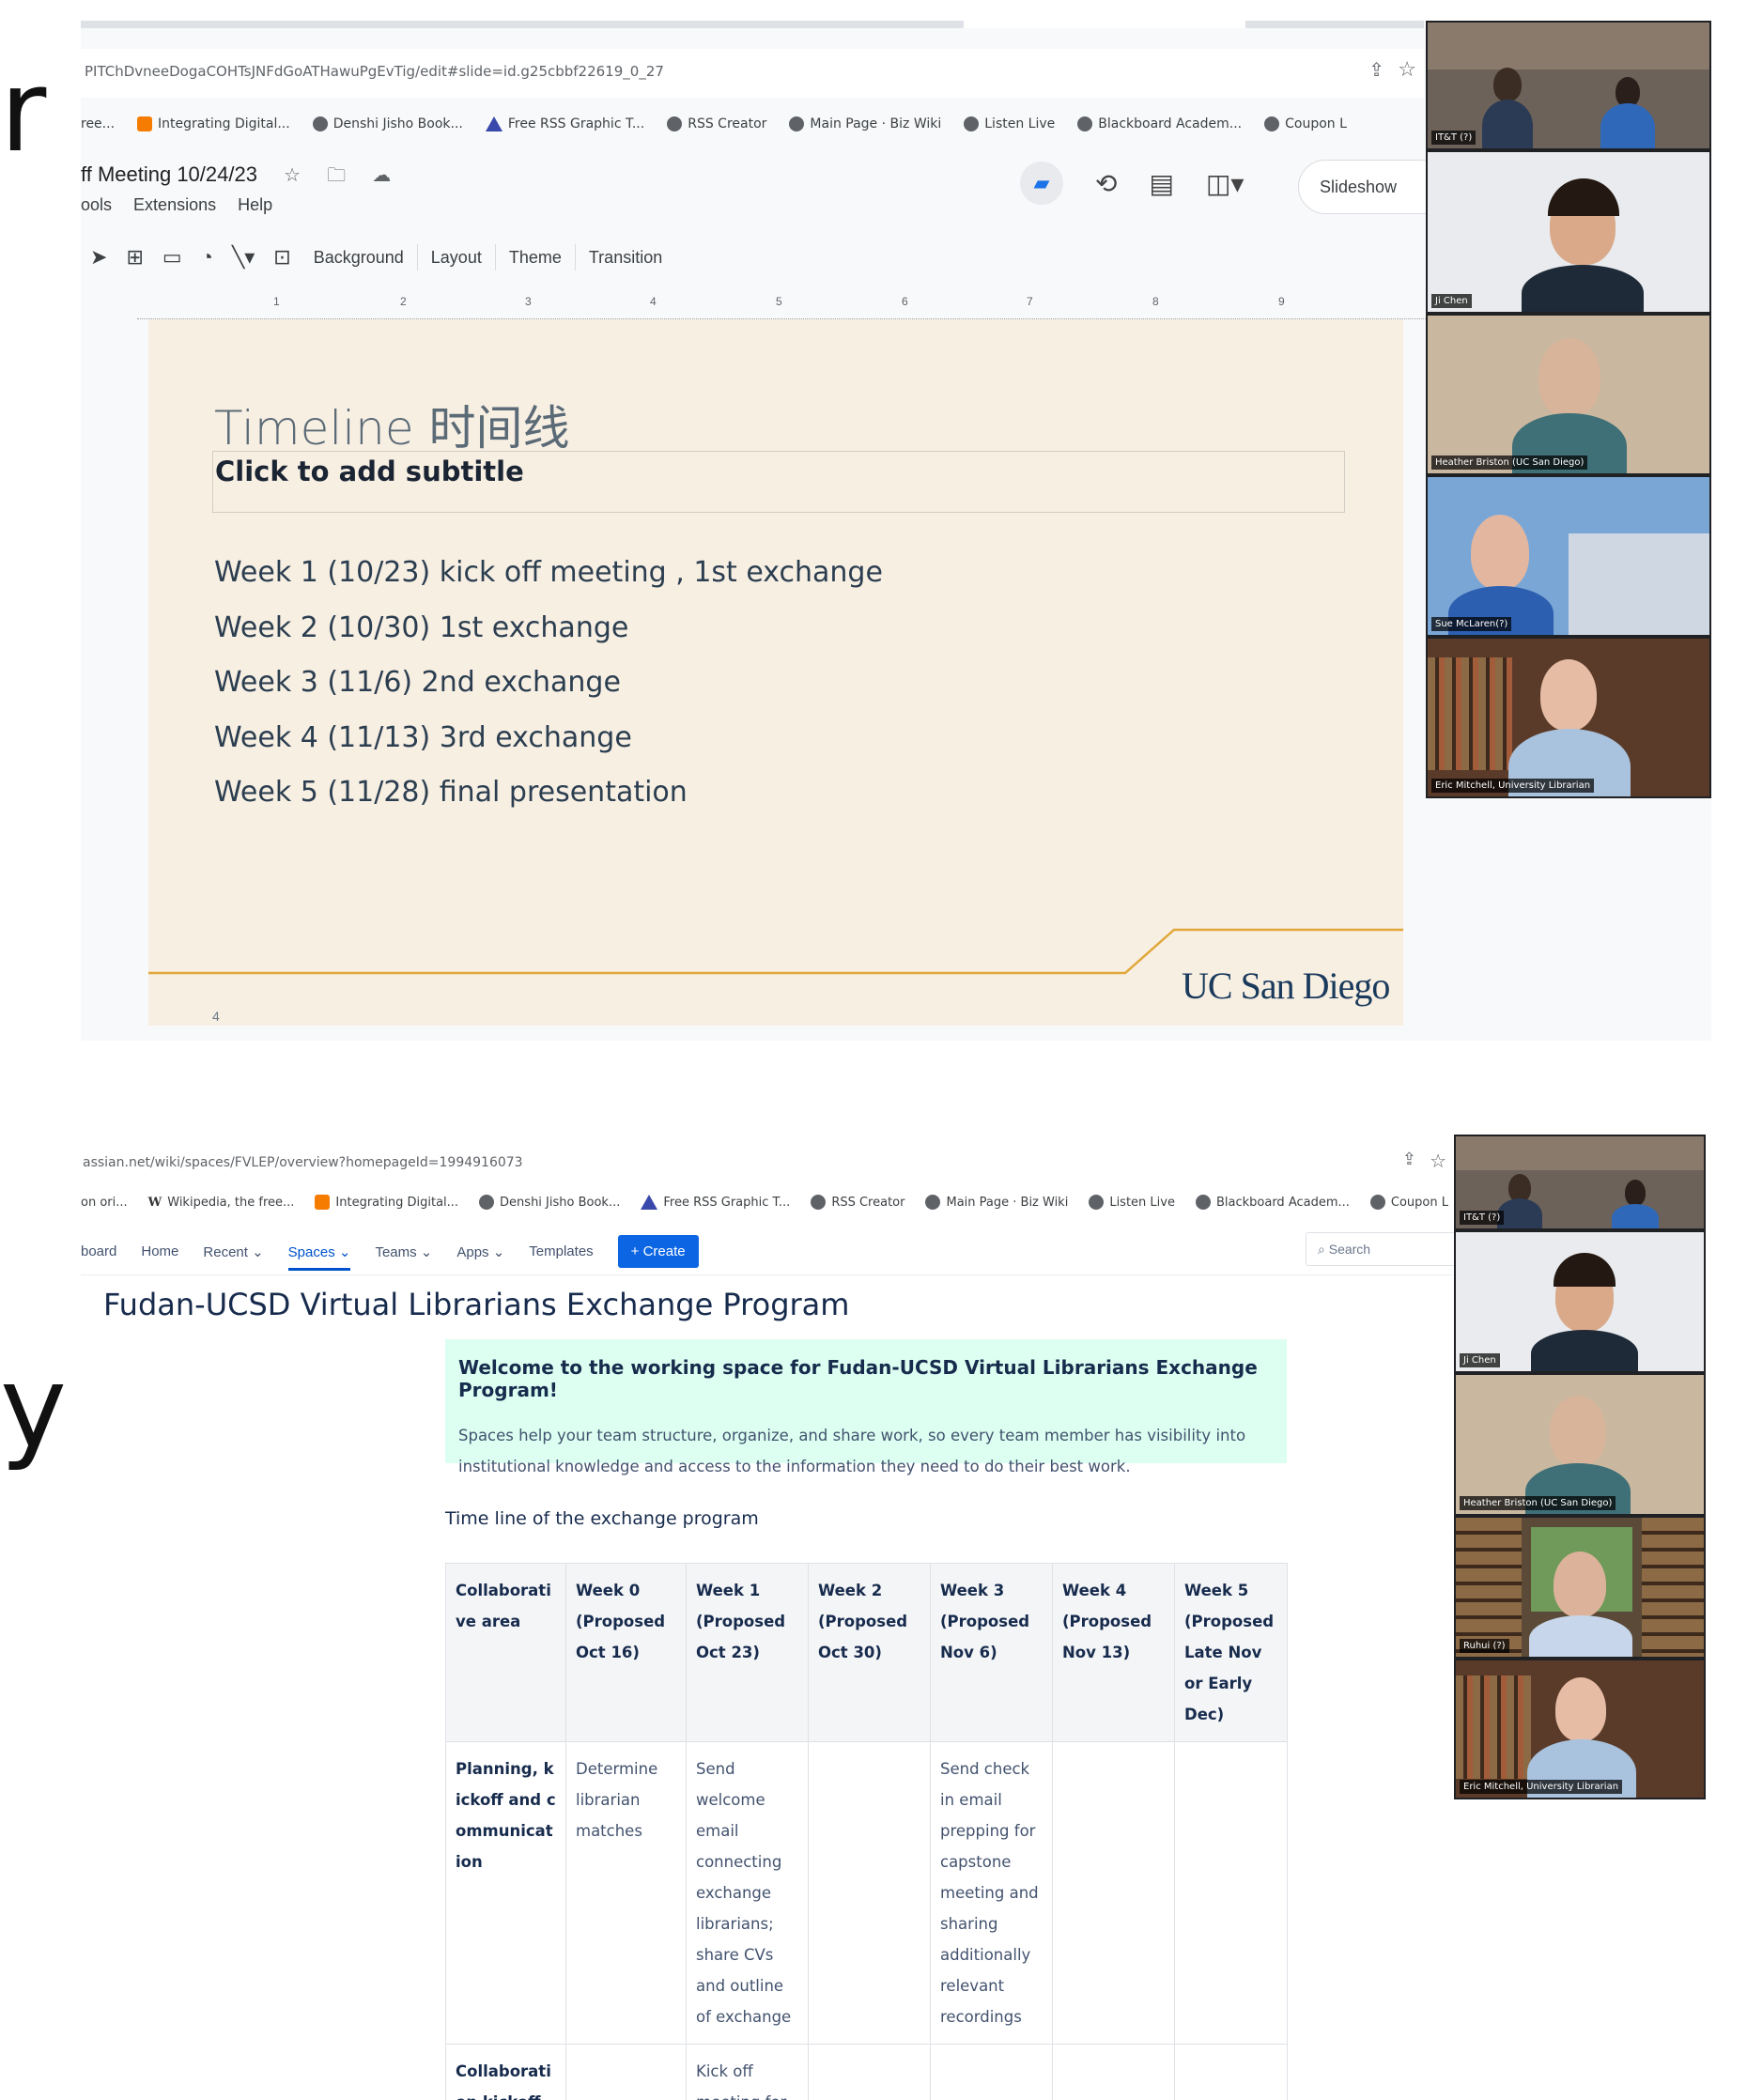 The height and width of the screenshot is (2100, 1747). What do you see at coordinates (134, 257) in the screenshot?
I see `text-box-icon: ⊞` at bounding box center [134, 257].